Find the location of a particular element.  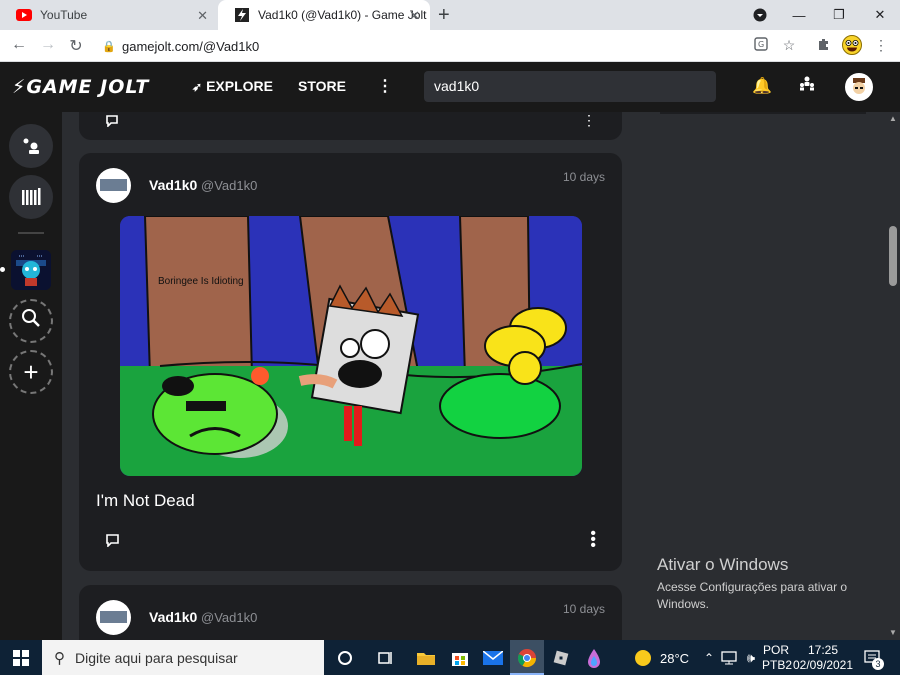

plus-icon: + is located at coordinates (31, 372).